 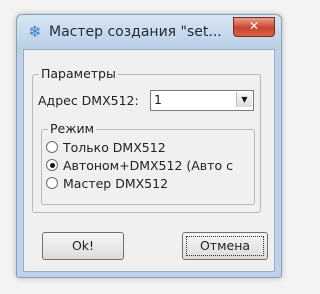 I want to click on radio-label-autonom-dmx: Автоном+DMX512 (Авто с, so click(x=148, y=165).